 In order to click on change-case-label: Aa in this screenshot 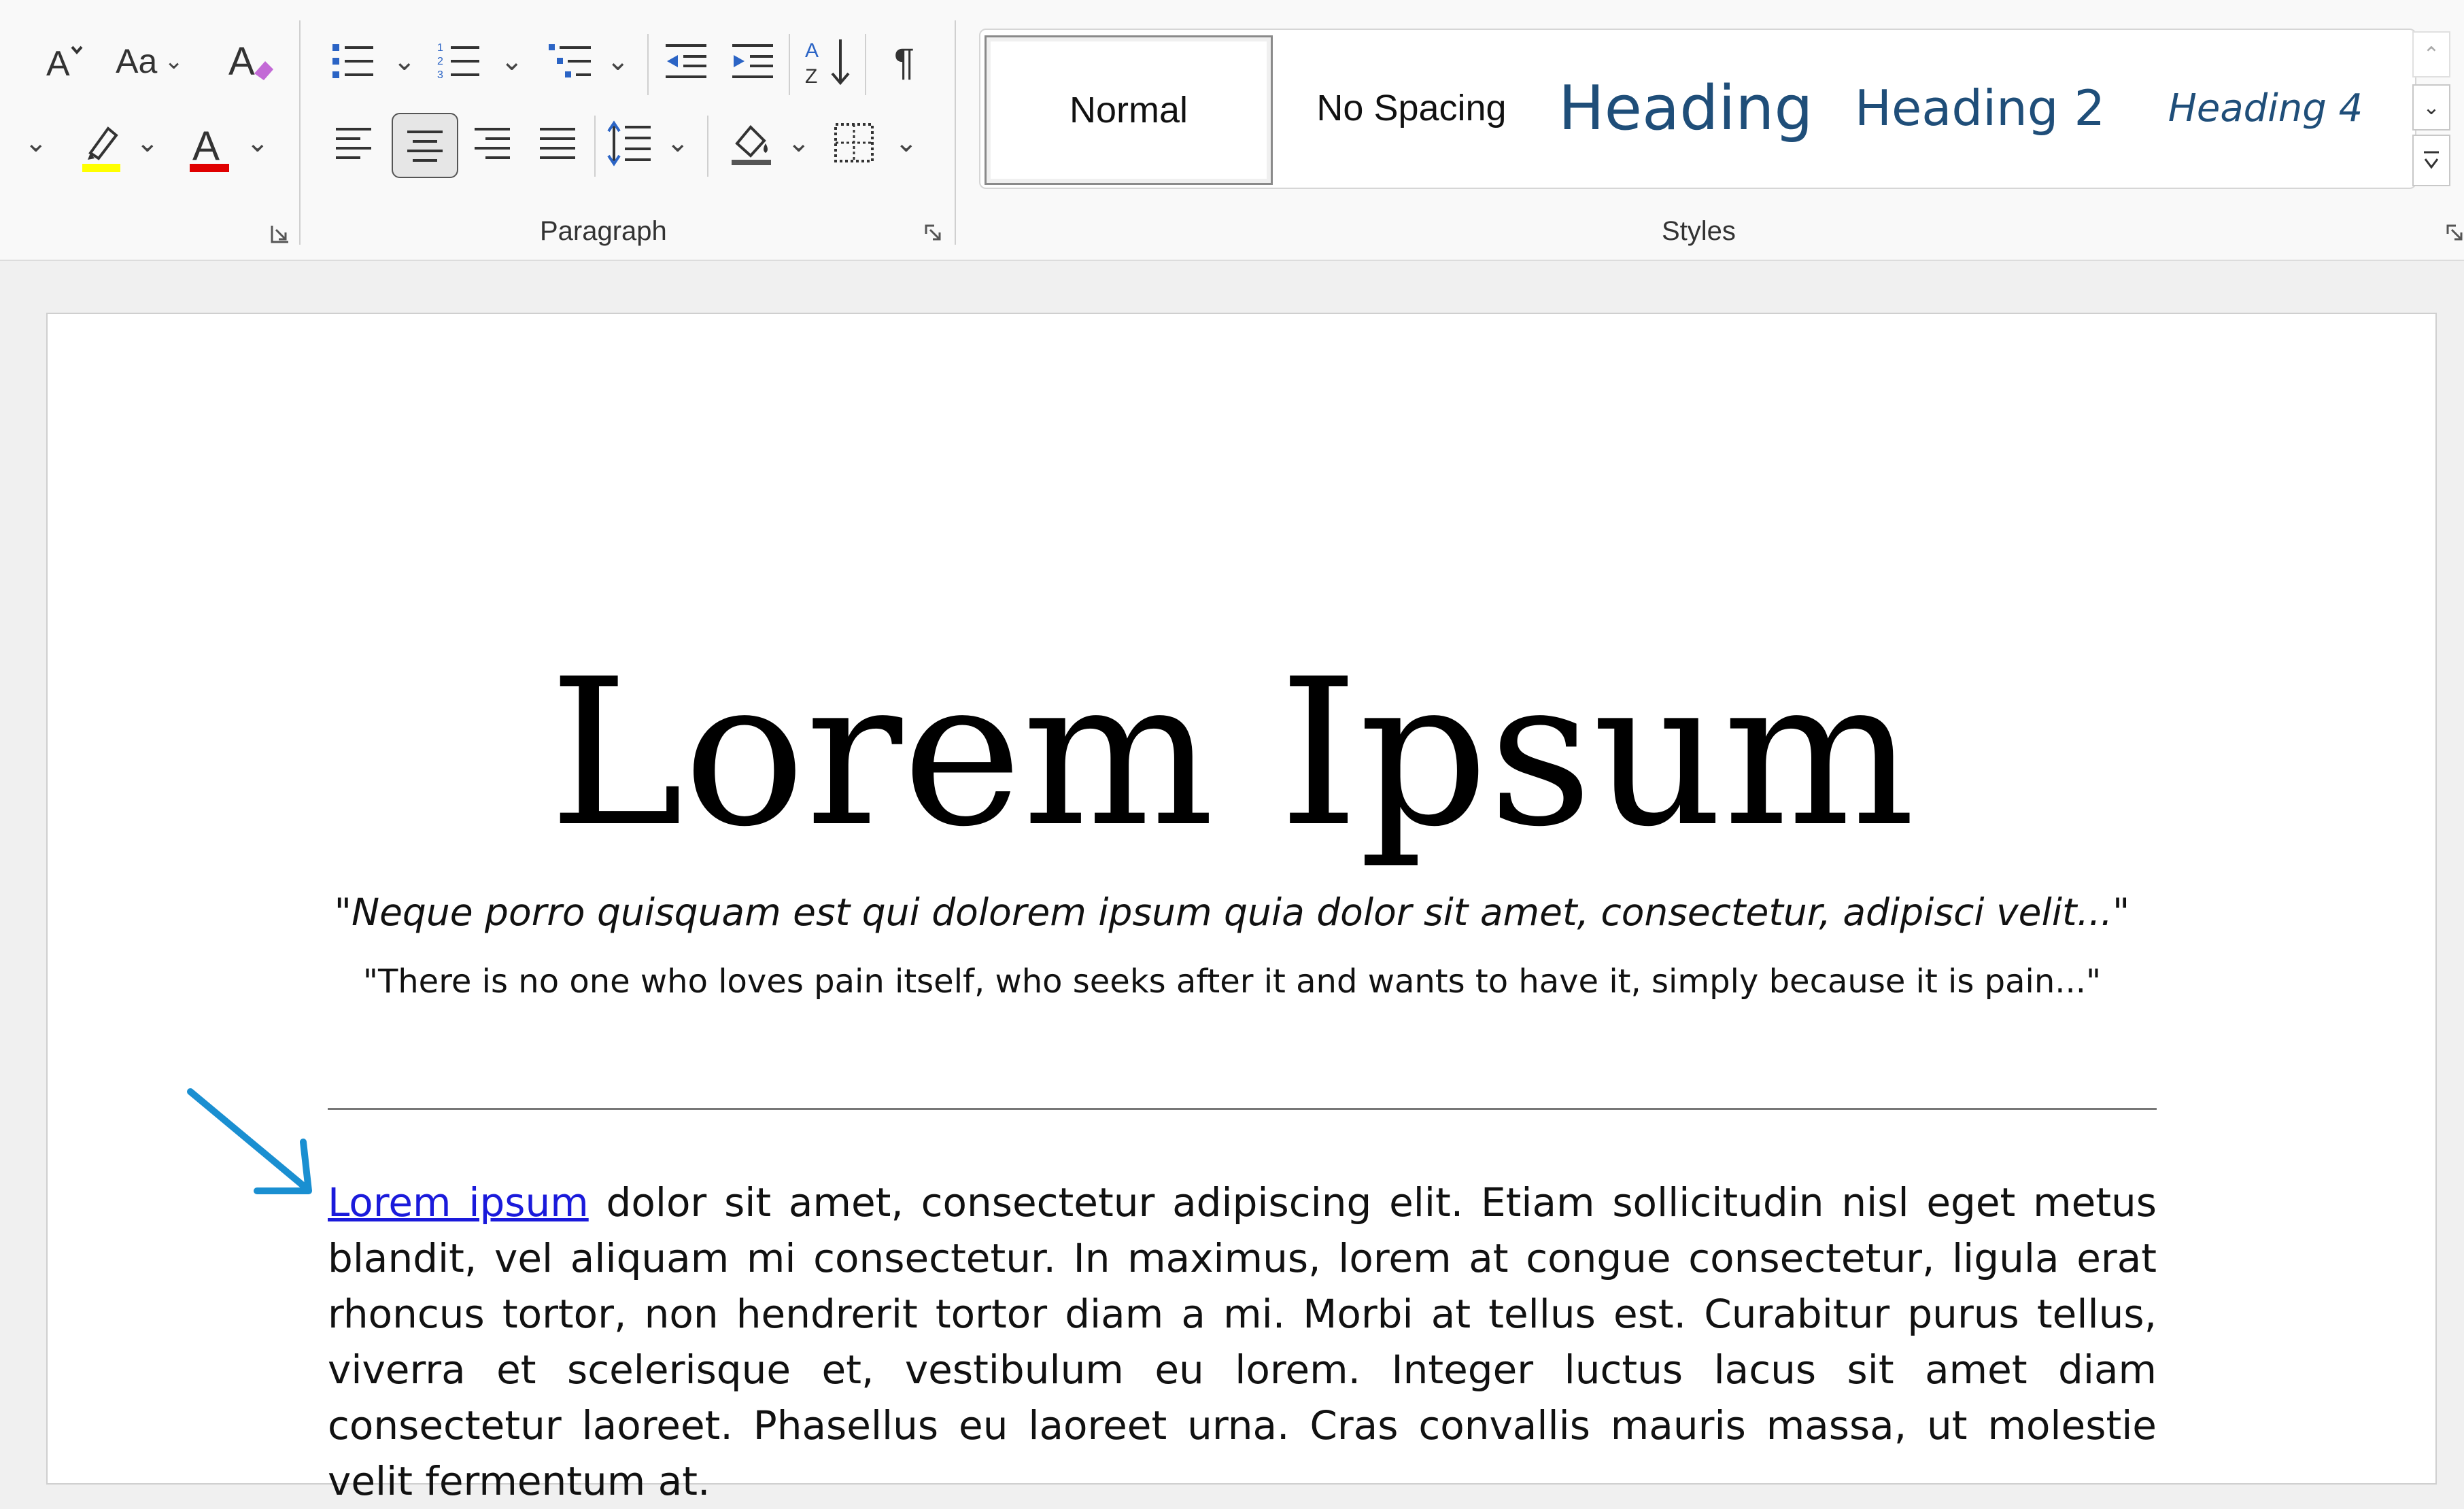, I will do `click(137, 61)`.